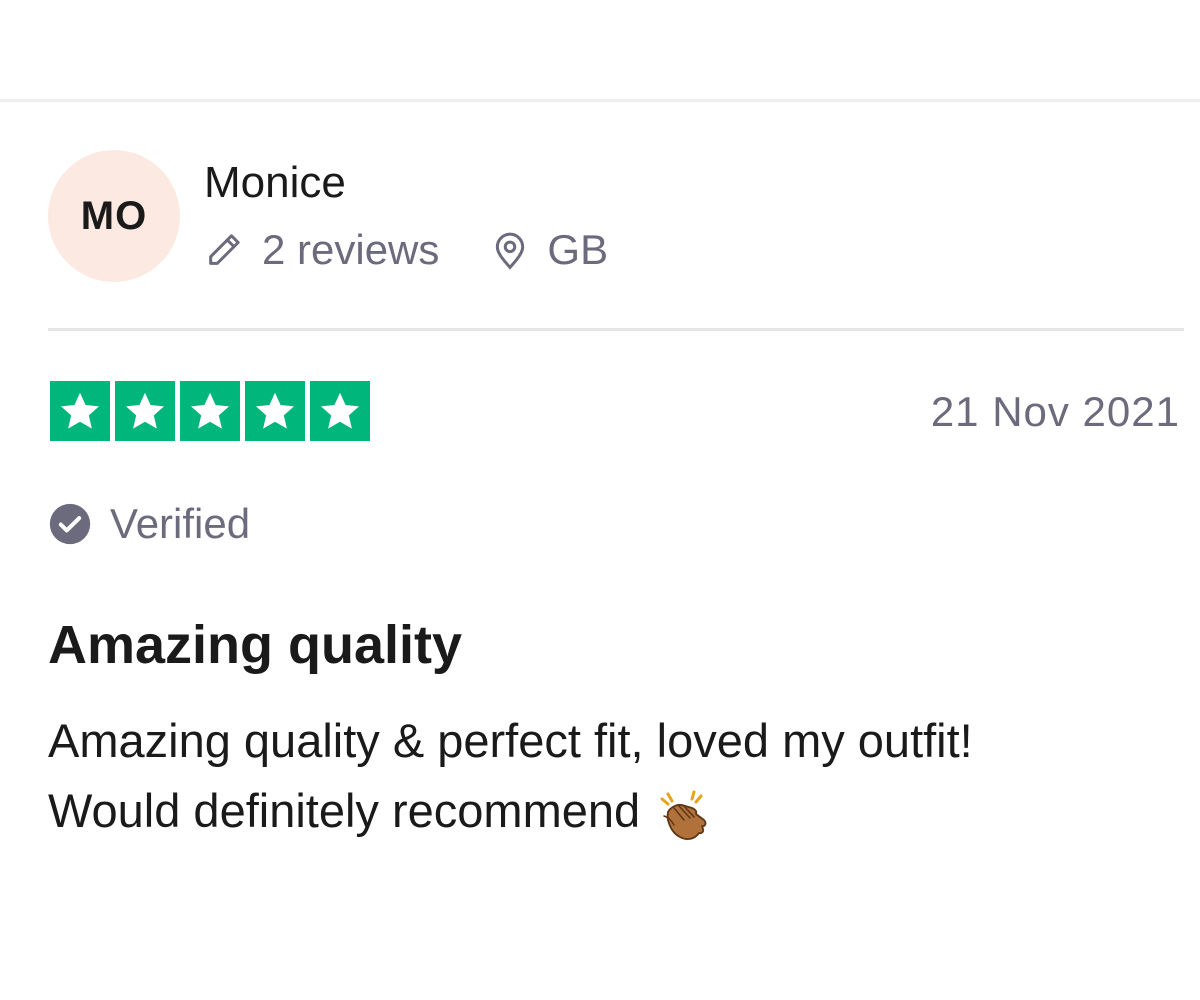 Image resolution: width=1200 pixels, height=1000 pixels. What do you see at coordinates (351, 249) in the screenshot?
I see `reviews-count-label: 2 reviews` at bounding box center [351, 249].